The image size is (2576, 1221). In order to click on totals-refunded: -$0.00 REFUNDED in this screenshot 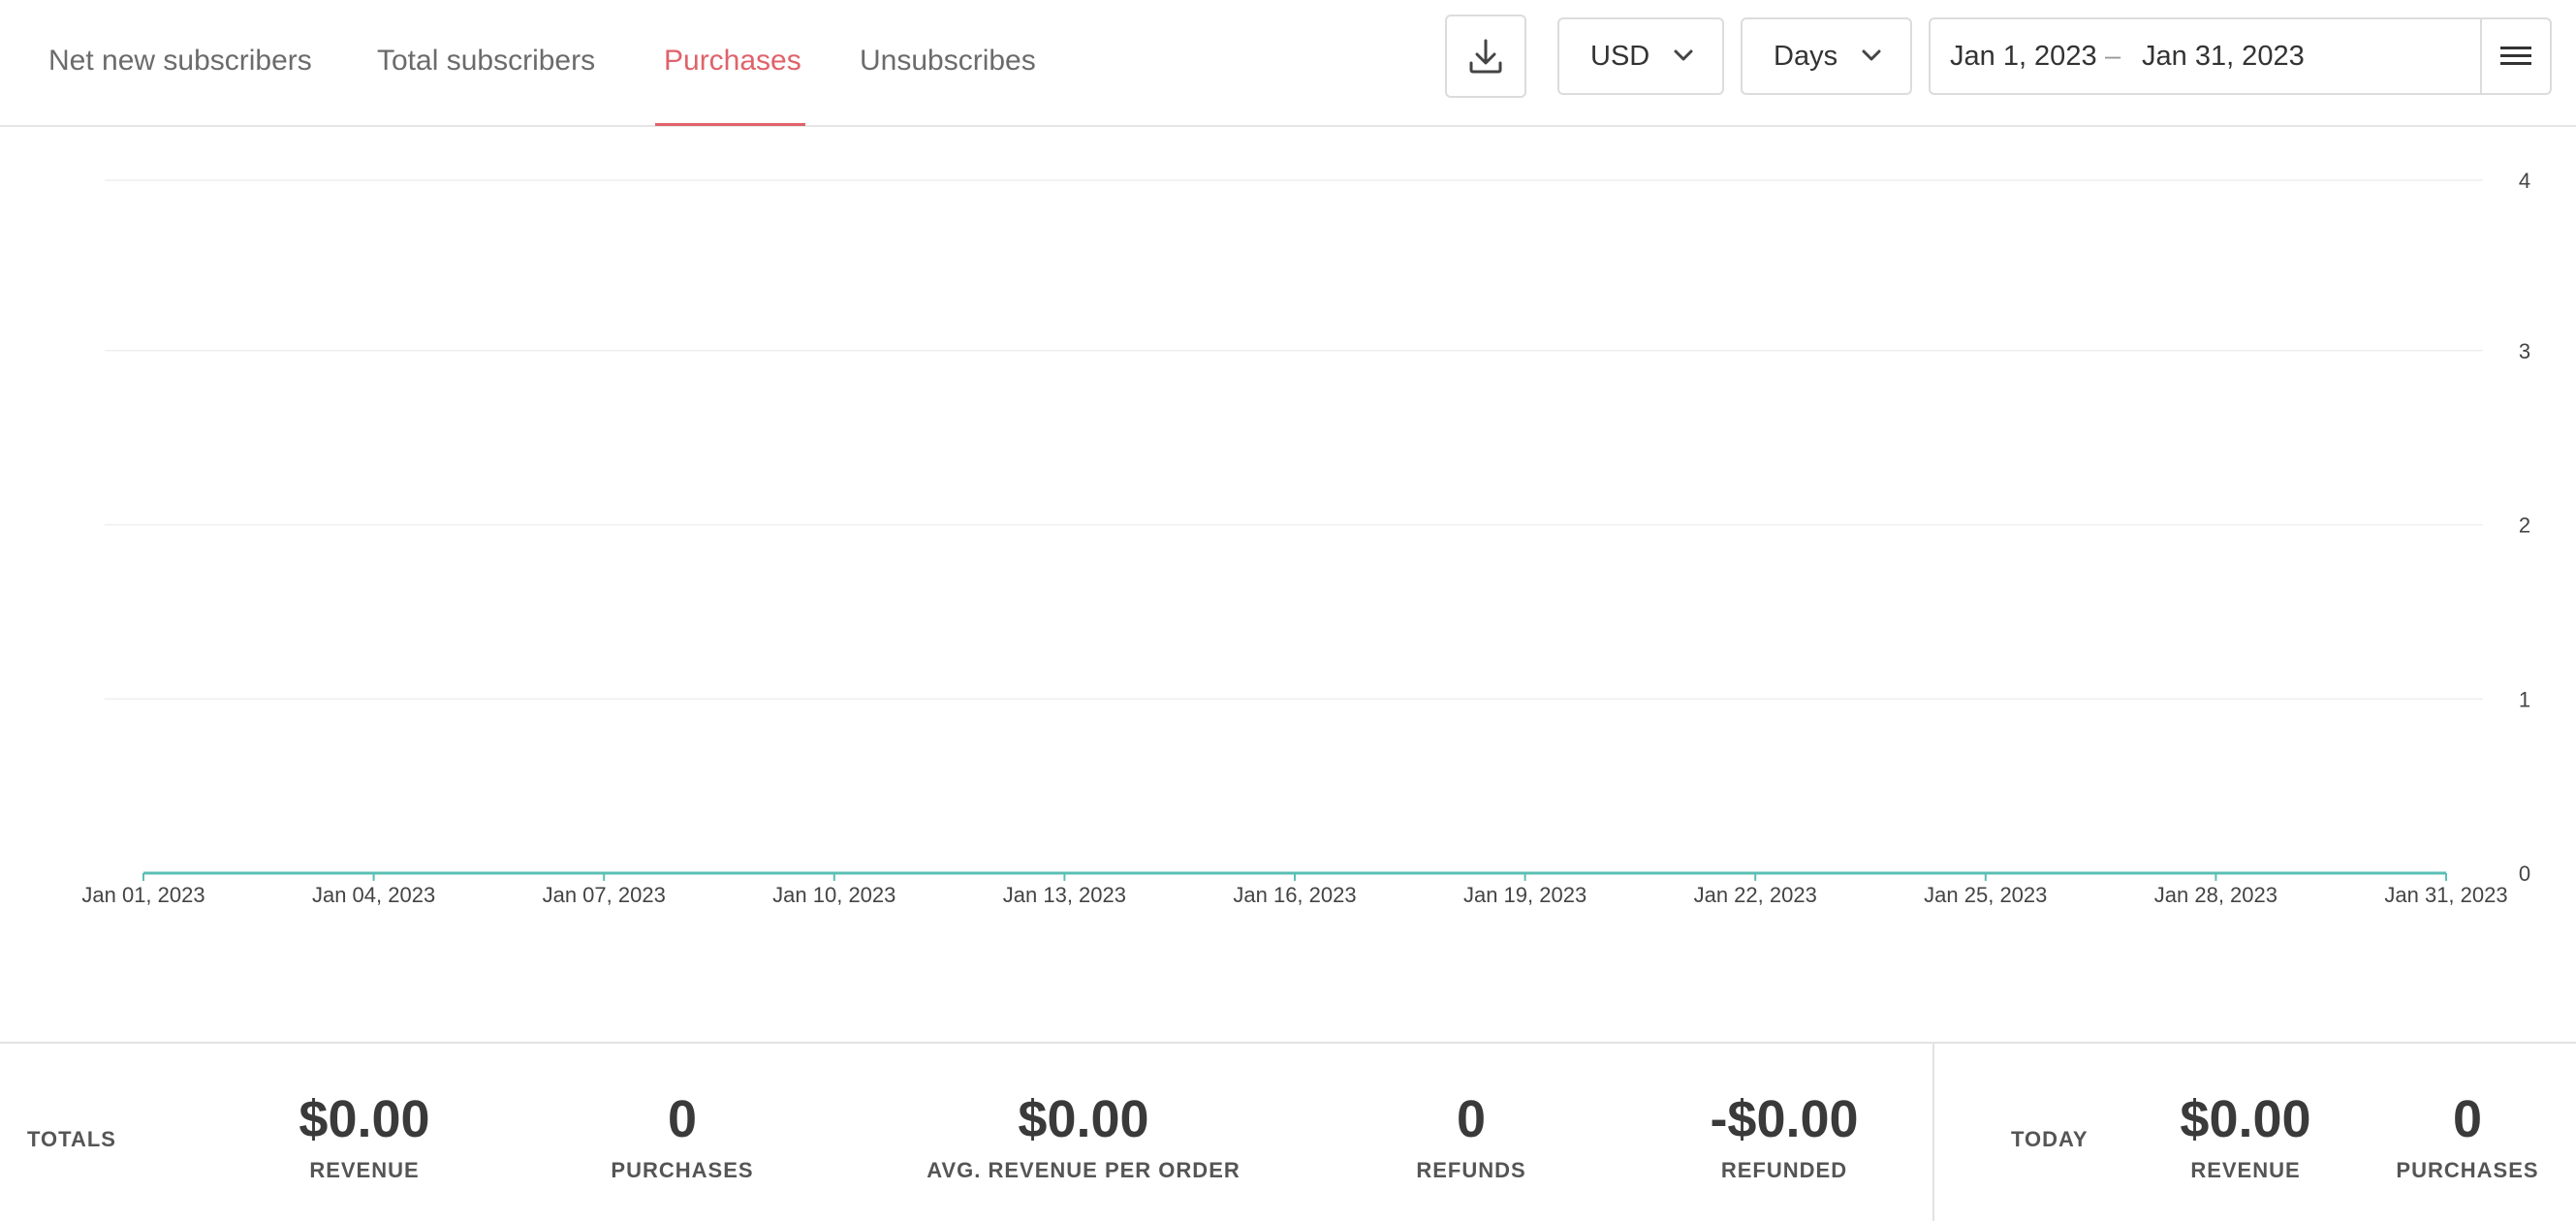, I will do `click(1784, 1114)`.